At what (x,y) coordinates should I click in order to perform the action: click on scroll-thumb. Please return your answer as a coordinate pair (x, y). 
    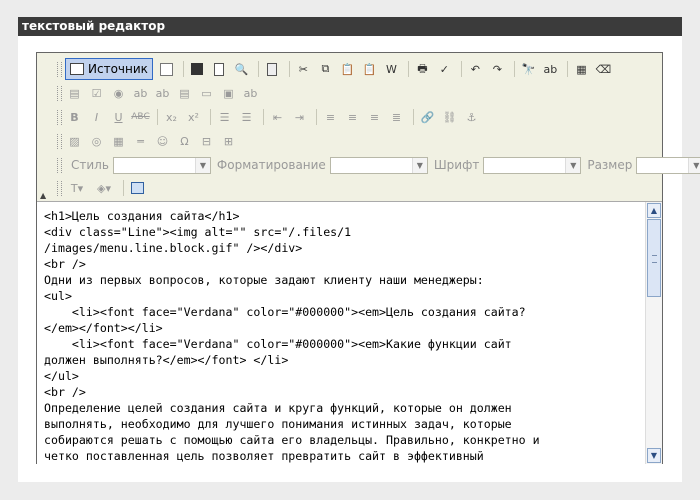
    Looking at the image, I should click on (654, 258).